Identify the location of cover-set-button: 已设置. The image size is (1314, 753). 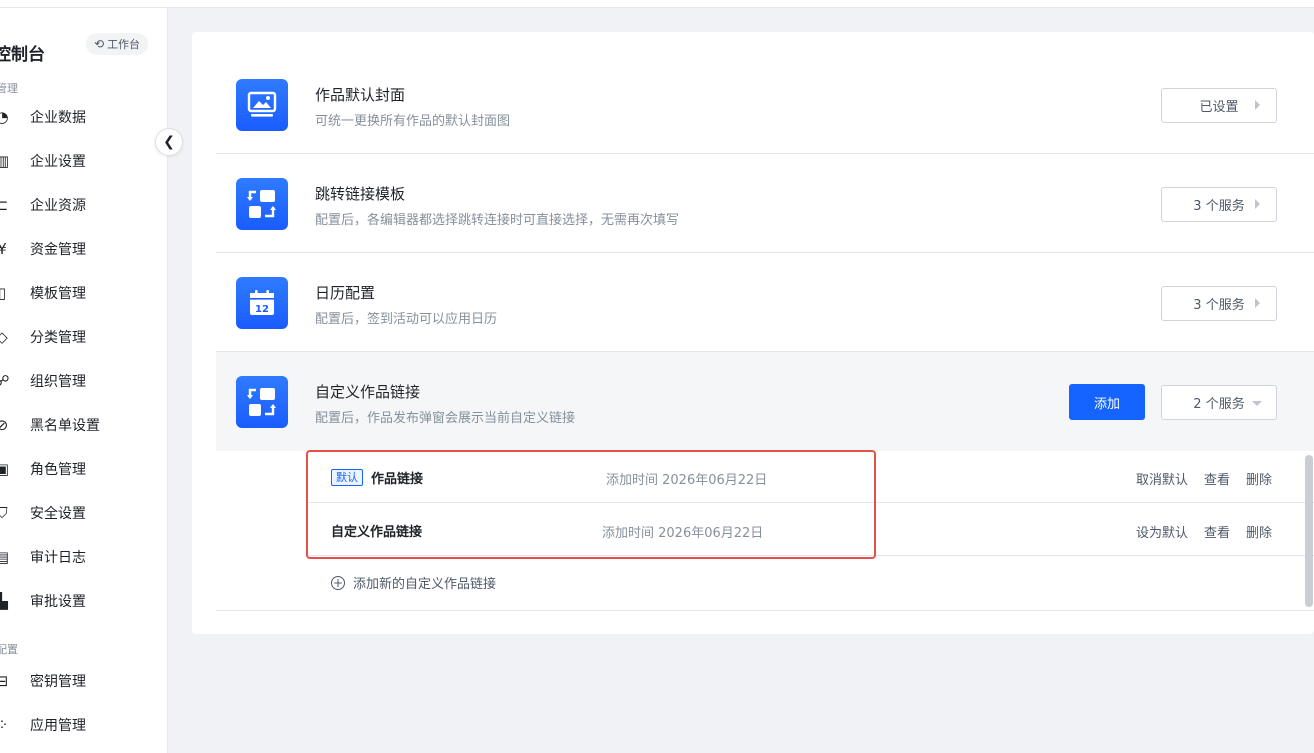
(1219, 105).